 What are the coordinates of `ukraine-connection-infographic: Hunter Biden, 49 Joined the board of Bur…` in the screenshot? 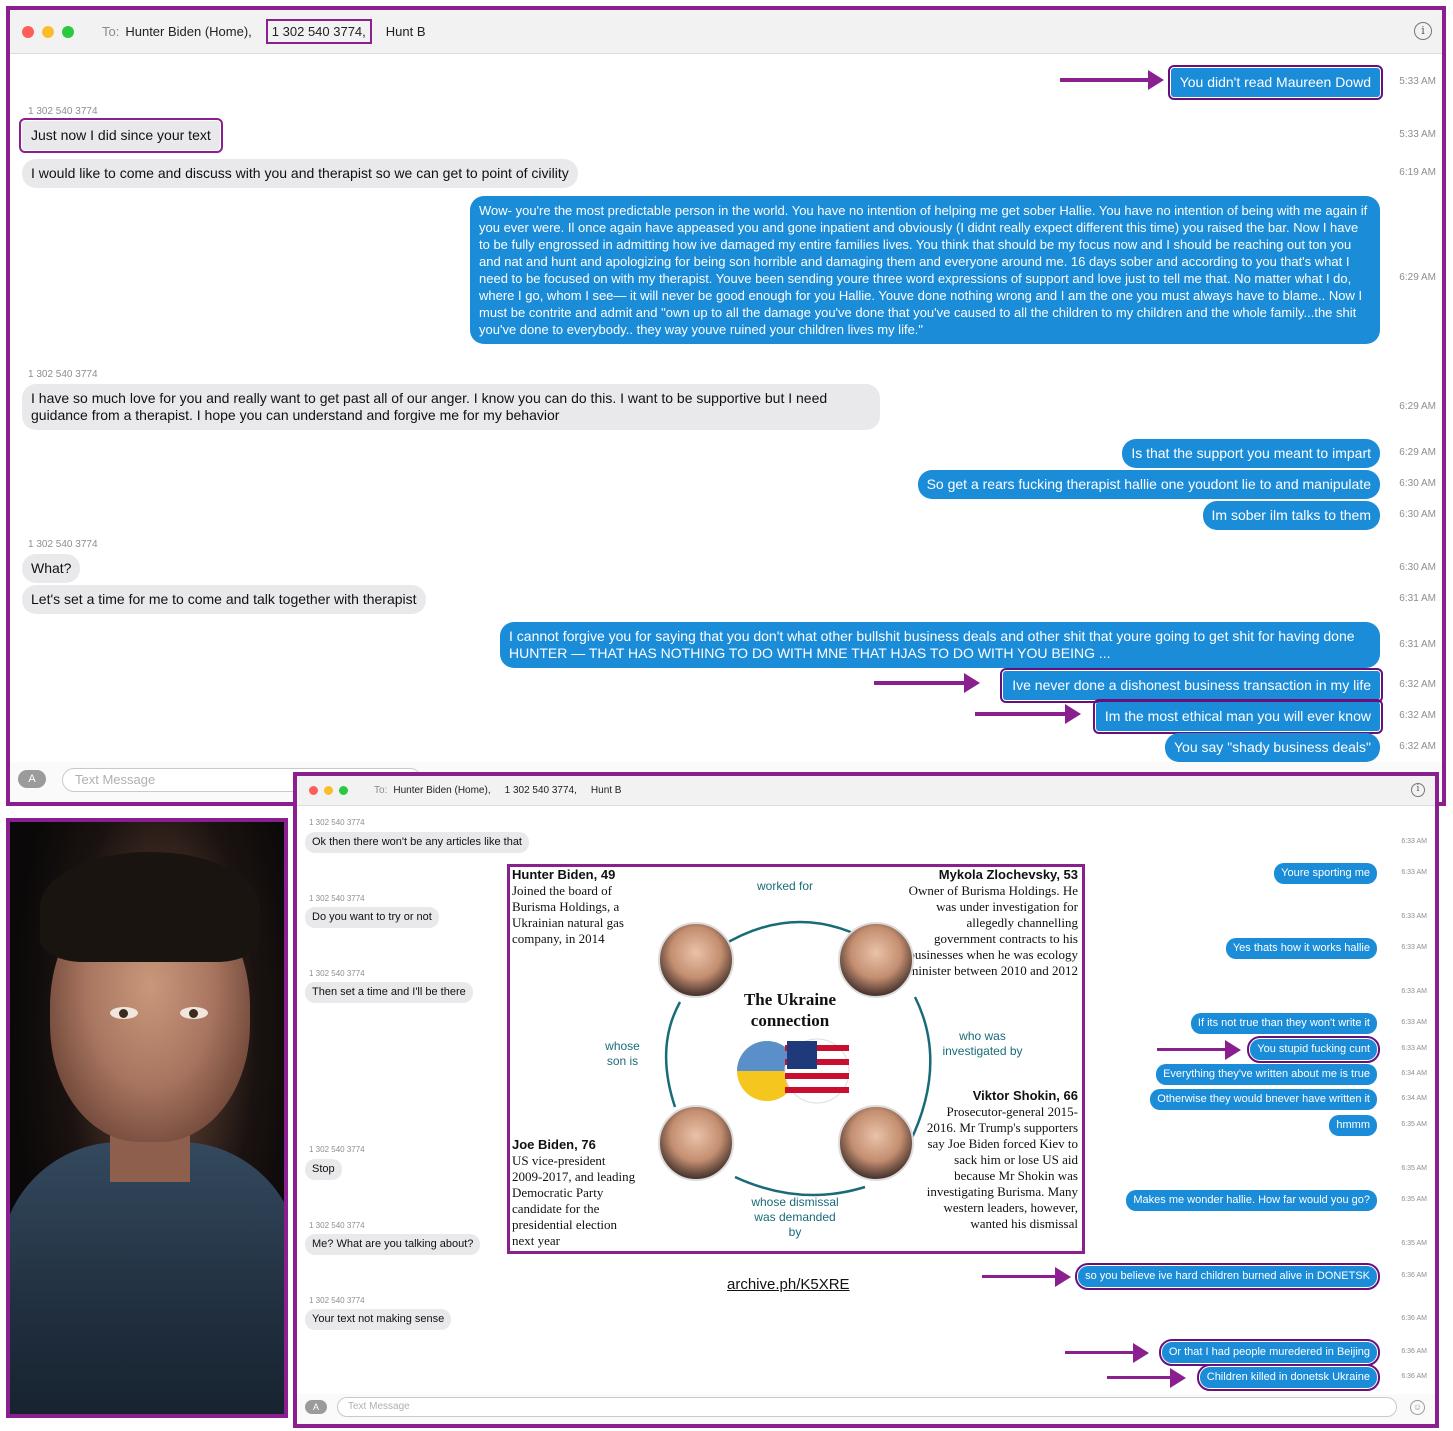 It's located at (796, 1059).